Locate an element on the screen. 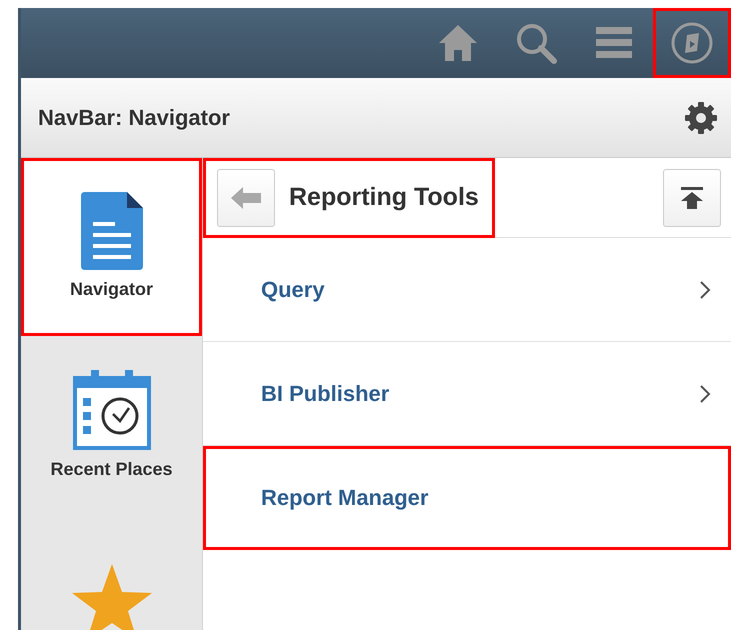 This screenshot has height=630, width=731. back-button is located at coordinates (246, 197).